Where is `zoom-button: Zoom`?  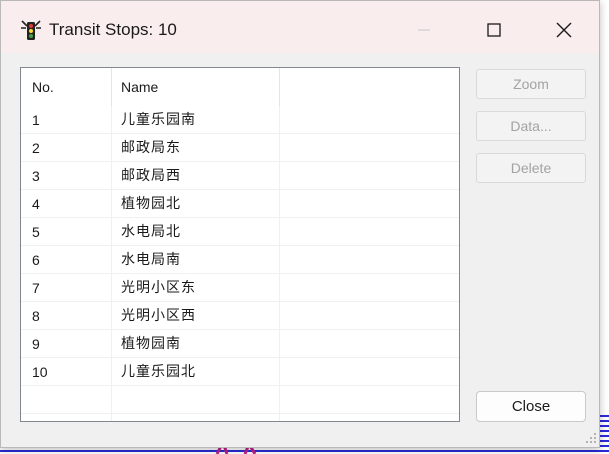 zoom-button: Zoom is located at coordinates (531, 84).